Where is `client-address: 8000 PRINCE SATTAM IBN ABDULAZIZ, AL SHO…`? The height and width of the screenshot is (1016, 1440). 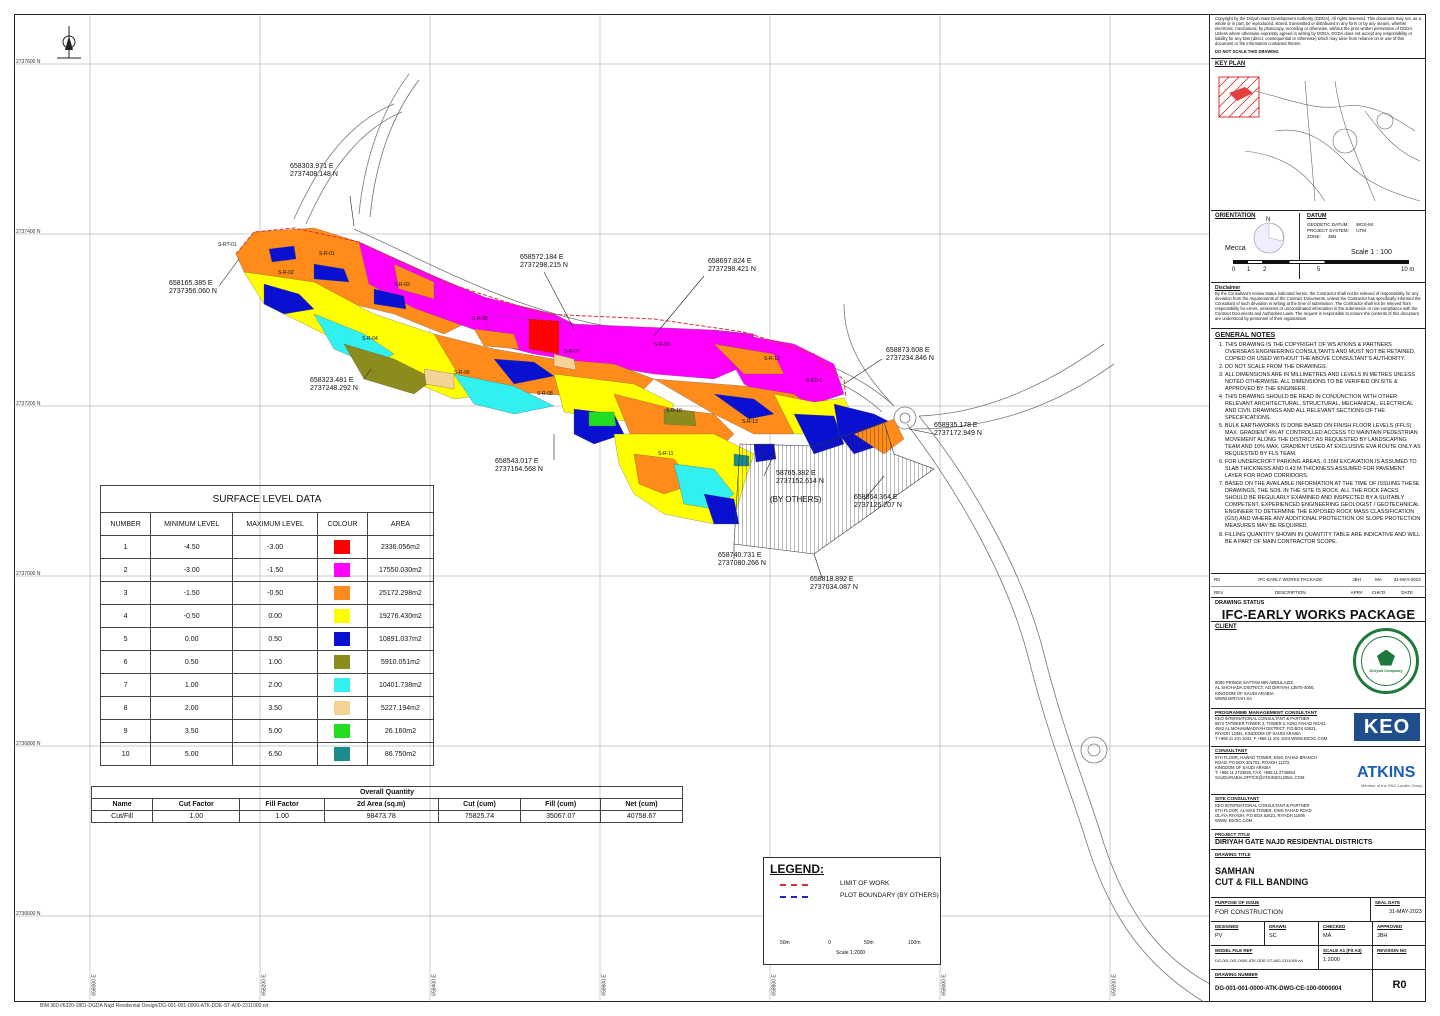 client-address: 8000 PRINCE SATTAM IBN ABDULAZIZ, AL SHO… is located at coordinates (1265, 690).